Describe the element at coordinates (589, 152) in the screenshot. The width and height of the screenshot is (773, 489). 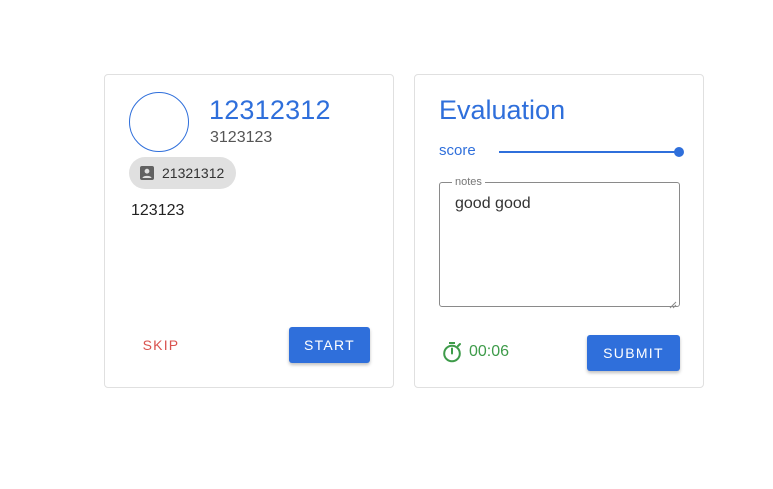
I see `score-slider-track` at that location.